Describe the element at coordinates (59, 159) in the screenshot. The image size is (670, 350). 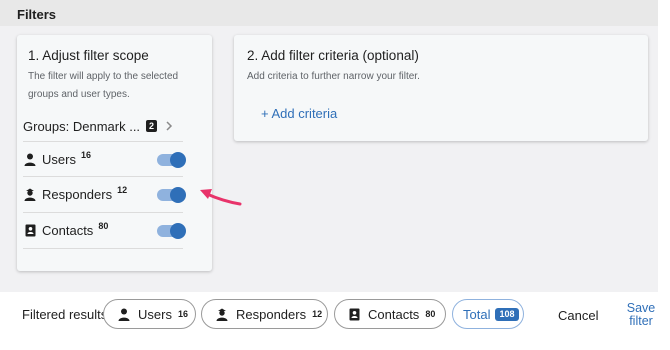
I see `scope-row-label: Users` at that location.